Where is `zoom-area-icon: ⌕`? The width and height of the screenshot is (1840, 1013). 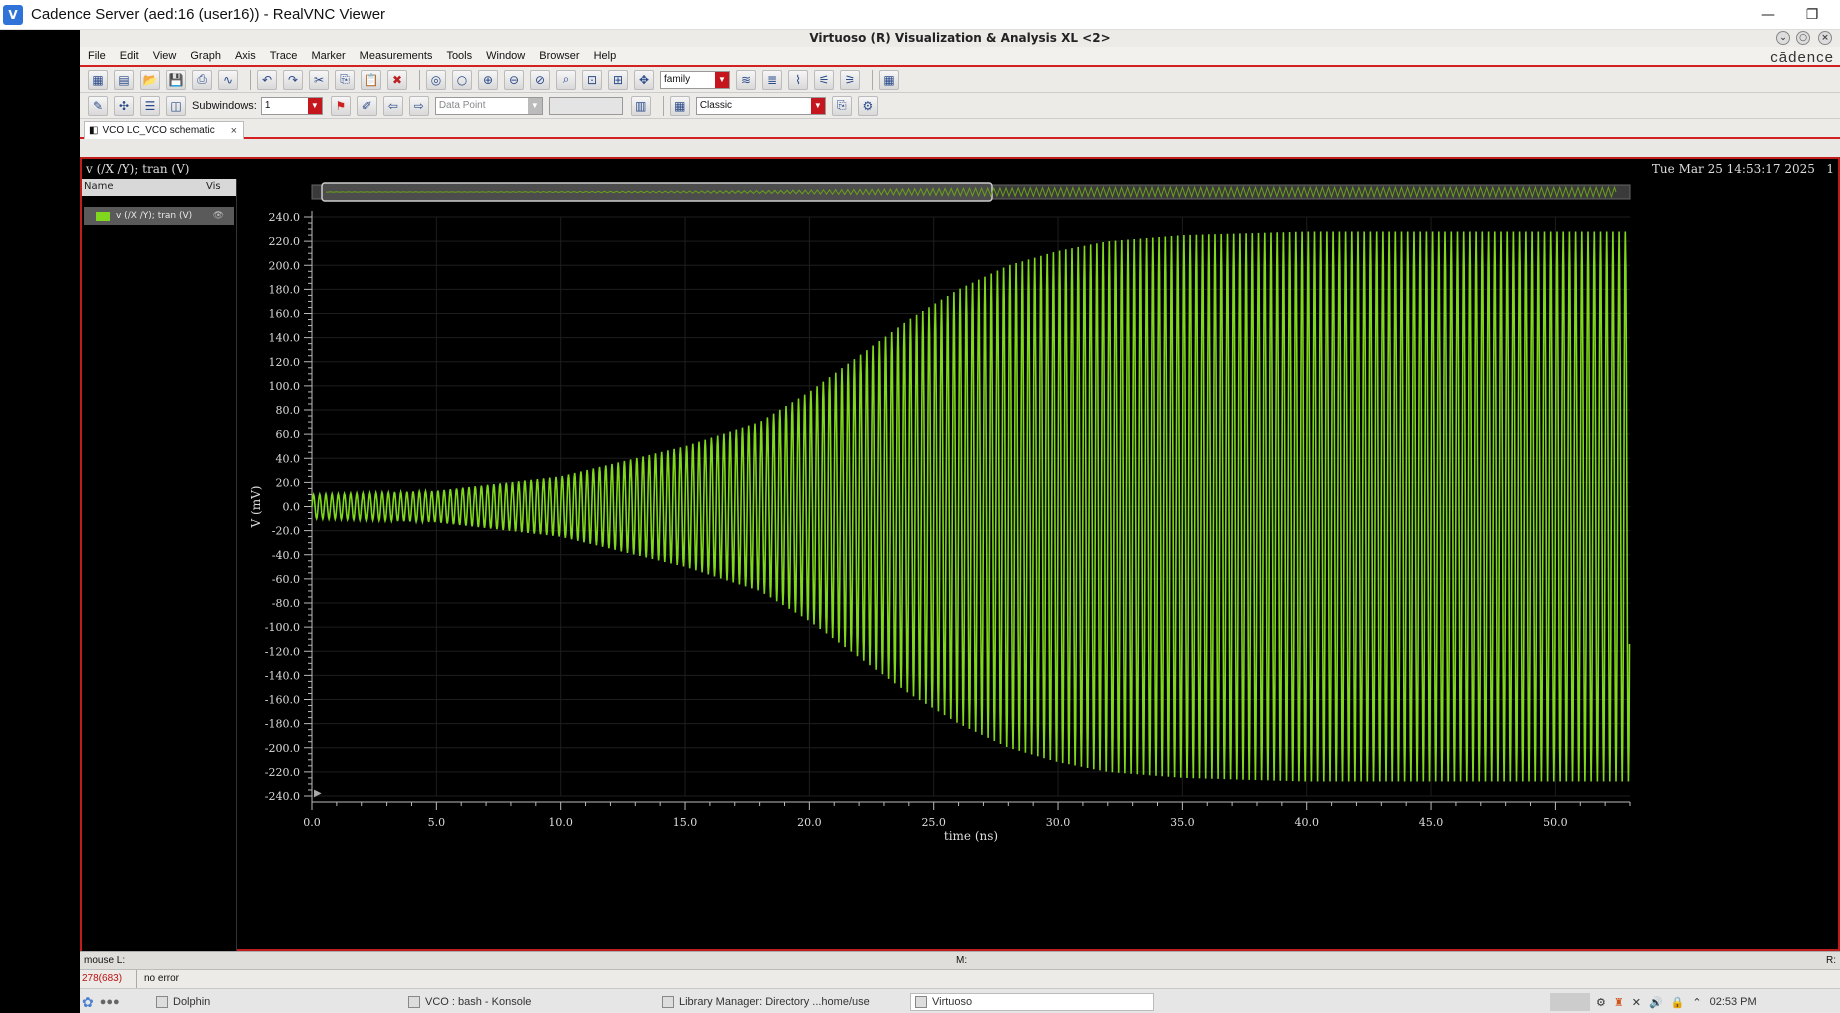 zoom-area-icon: ⌕ is located at coordinates (566, 79).